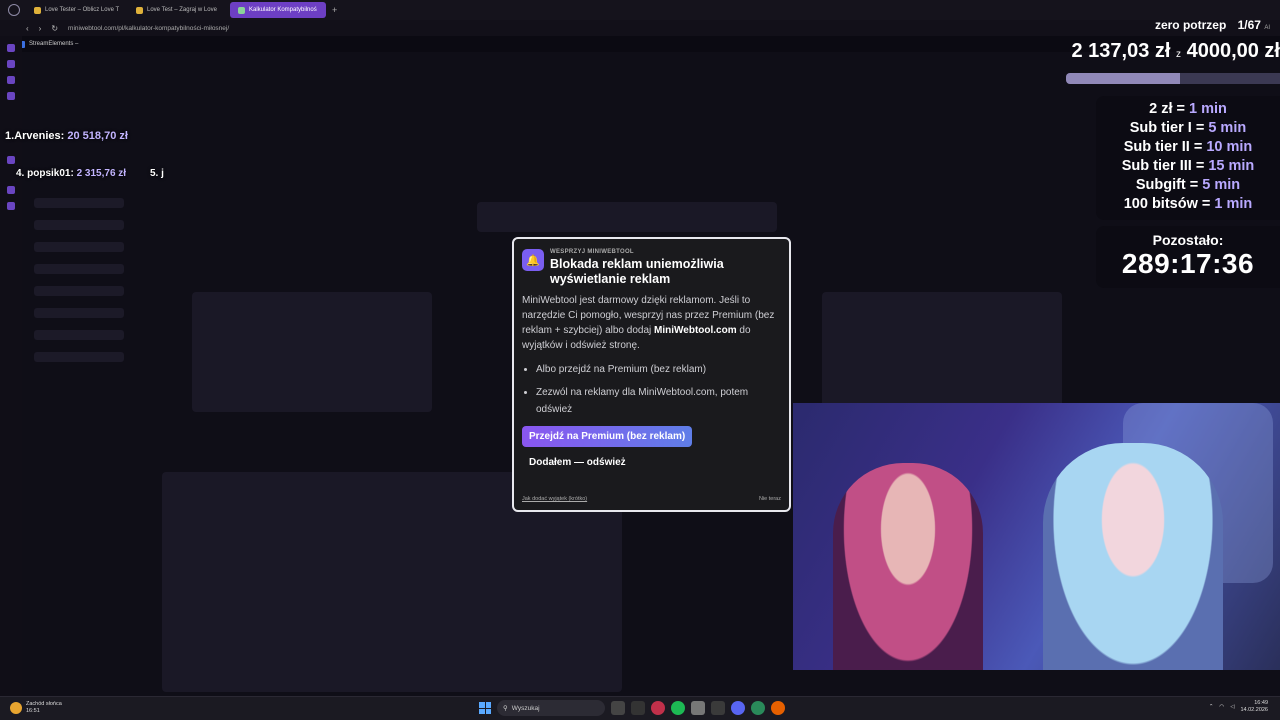 The image size is (1280, 720). What do you see at coordinates (678, 708) in the screenshot?
I see `spotify-icon` at bounding box center [678, 708].